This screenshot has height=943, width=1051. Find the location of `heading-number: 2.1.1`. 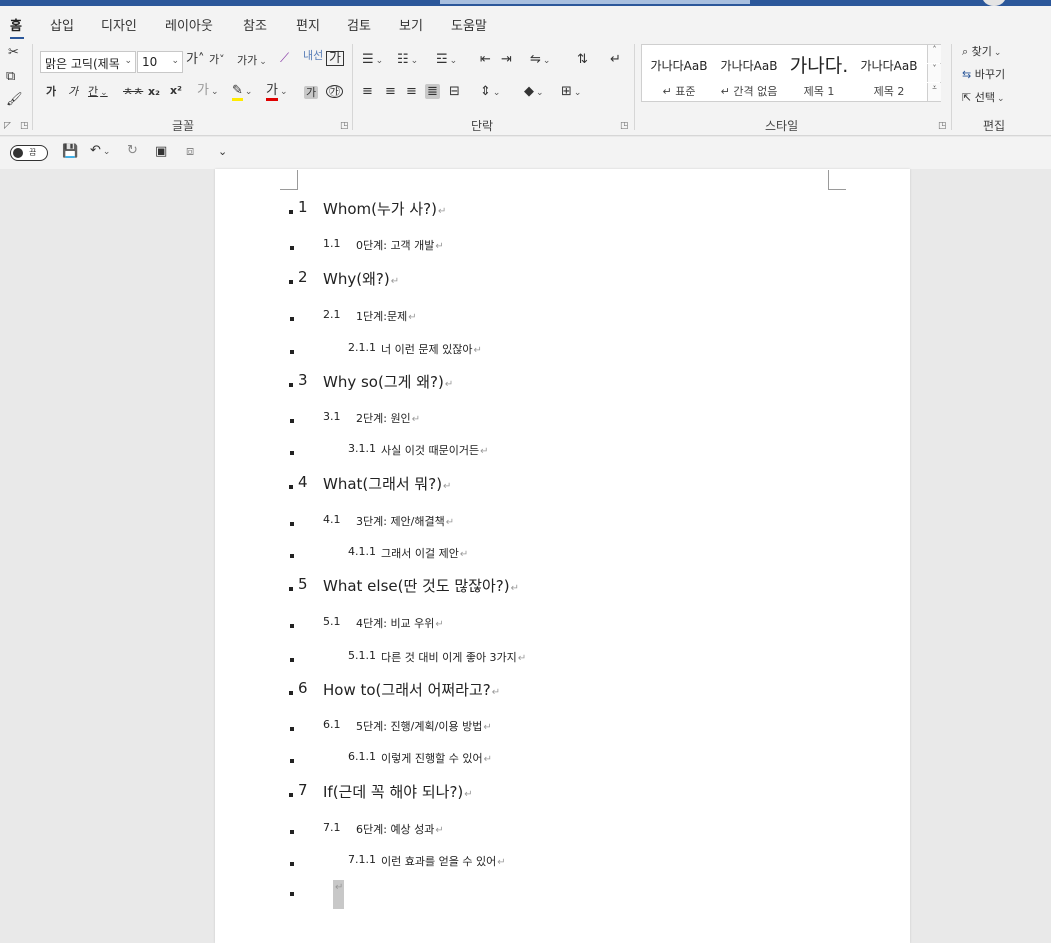

heading-number: 2.1.1 is located at coordinates (362, 347).